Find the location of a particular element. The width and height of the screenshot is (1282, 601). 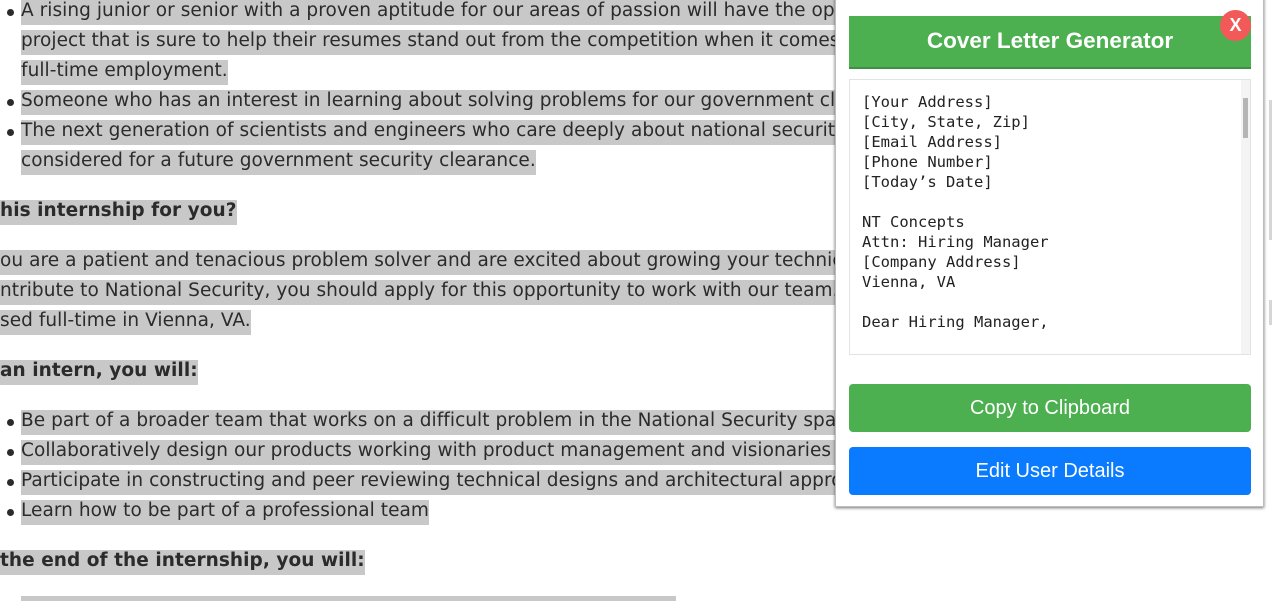

page-scrollbar-thumb is located at coordinates (1270, 170).